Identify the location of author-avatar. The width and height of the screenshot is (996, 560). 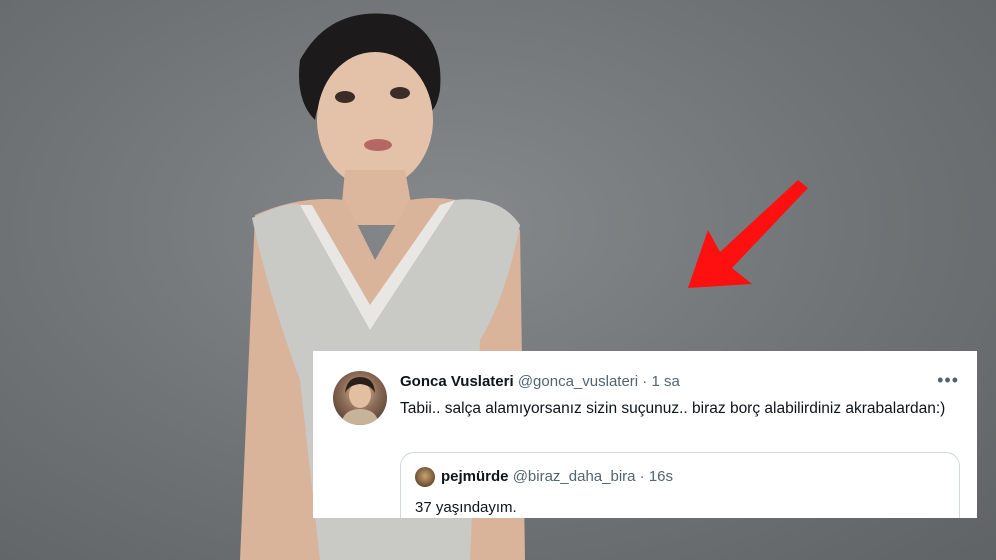
(360, 398).